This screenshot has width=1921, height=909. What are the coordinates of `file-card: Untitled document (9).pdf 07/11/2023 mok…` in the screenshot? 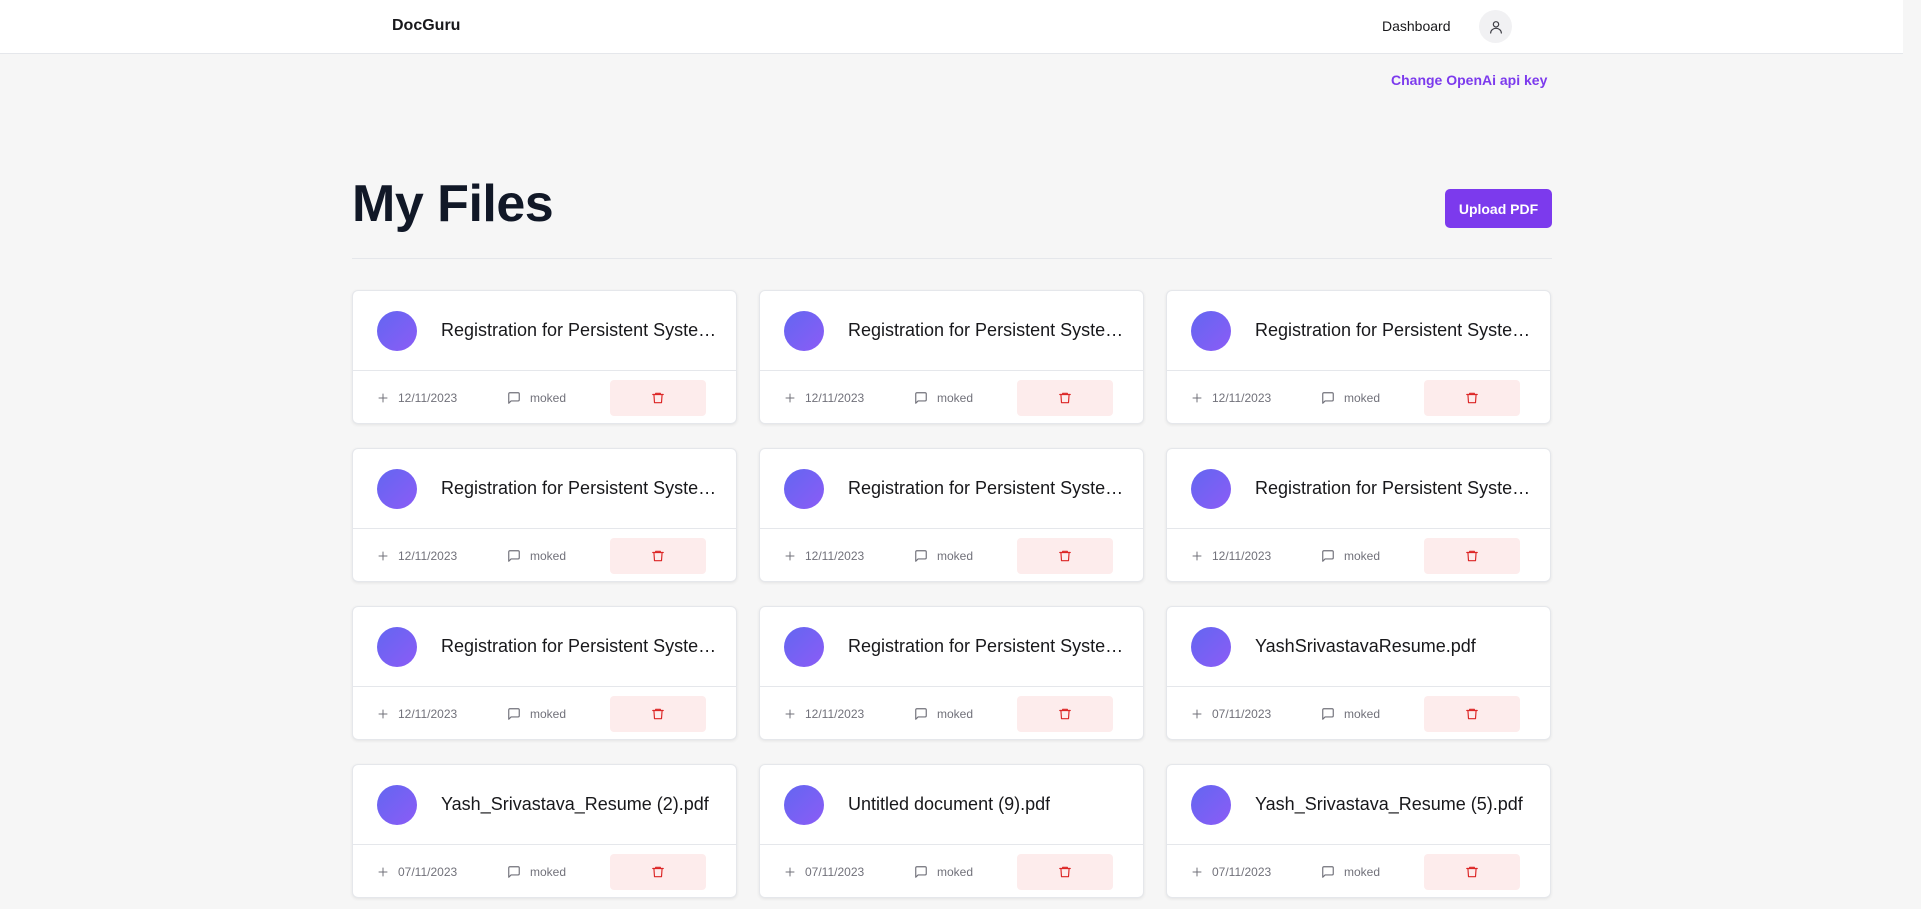 It's located at (951, 831).